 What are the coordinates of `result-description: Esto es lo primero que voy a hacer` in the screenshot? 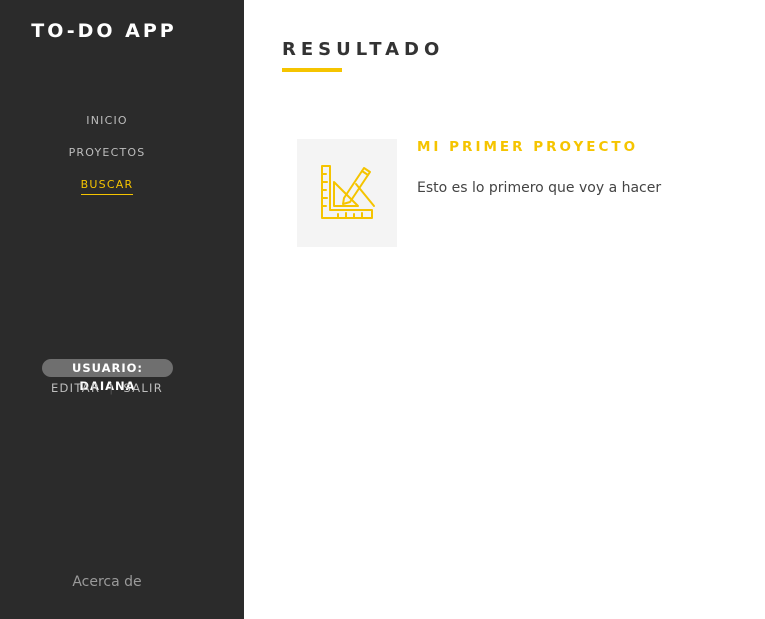 It's located at (539, 188).